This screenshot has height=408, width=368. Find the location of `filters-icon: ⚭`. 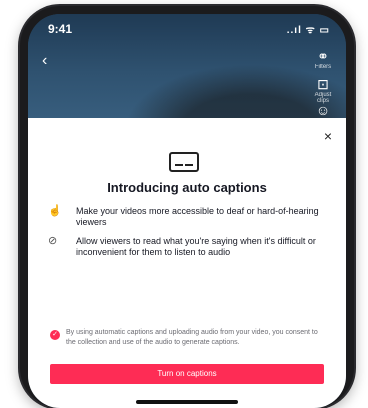

filters-icon: ⚭ is located at coordinates (323, 56).